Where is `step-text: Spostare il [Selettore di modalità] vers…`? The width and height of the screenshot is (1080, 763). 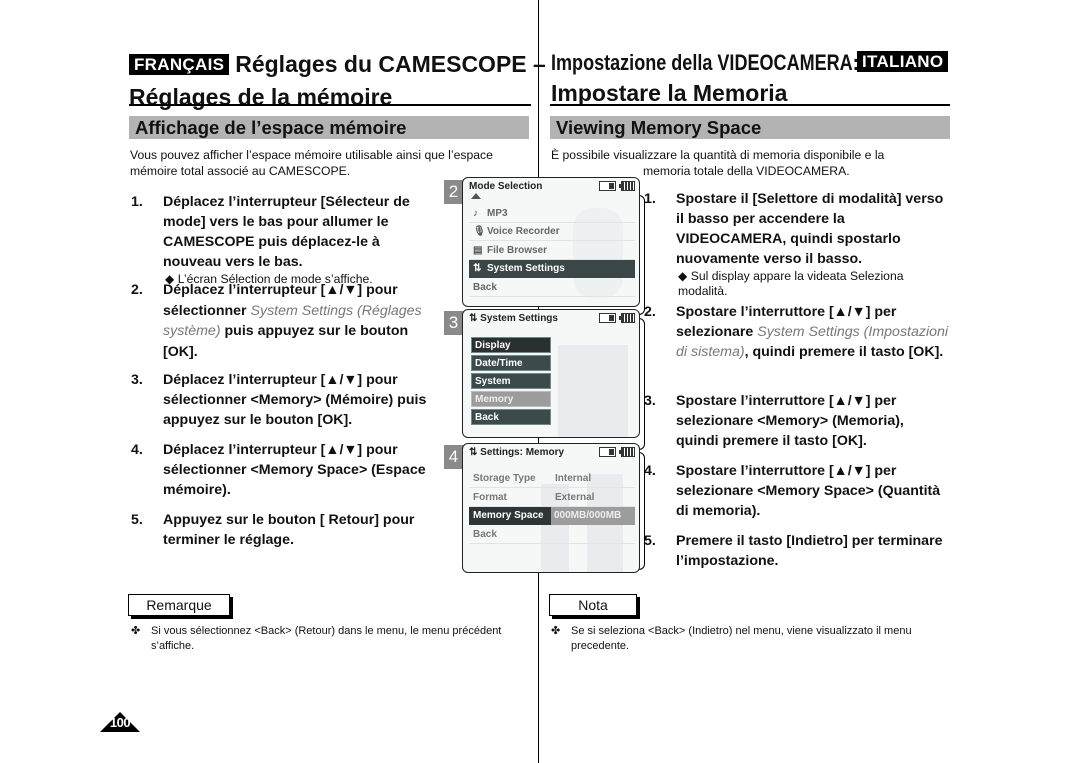
step-text: Spostare il [Selettore di modalità] vers… is located at coordinates (810, 229).